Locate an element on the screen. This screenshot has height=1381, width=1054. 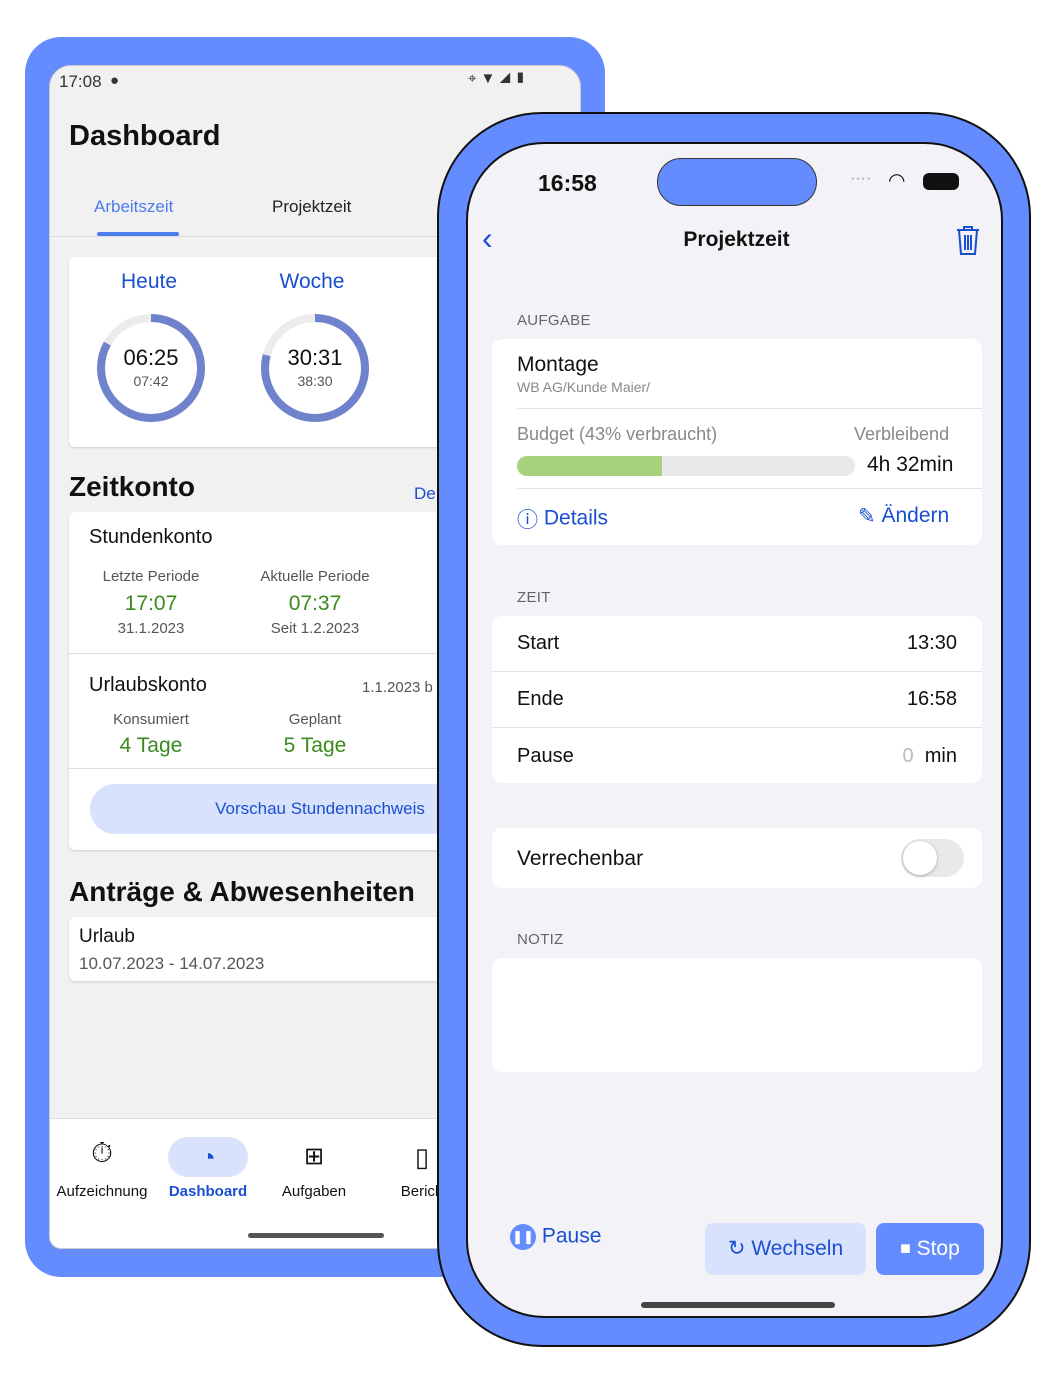
ring-target-heute: 07:42 is located at coordinates (151, 381).